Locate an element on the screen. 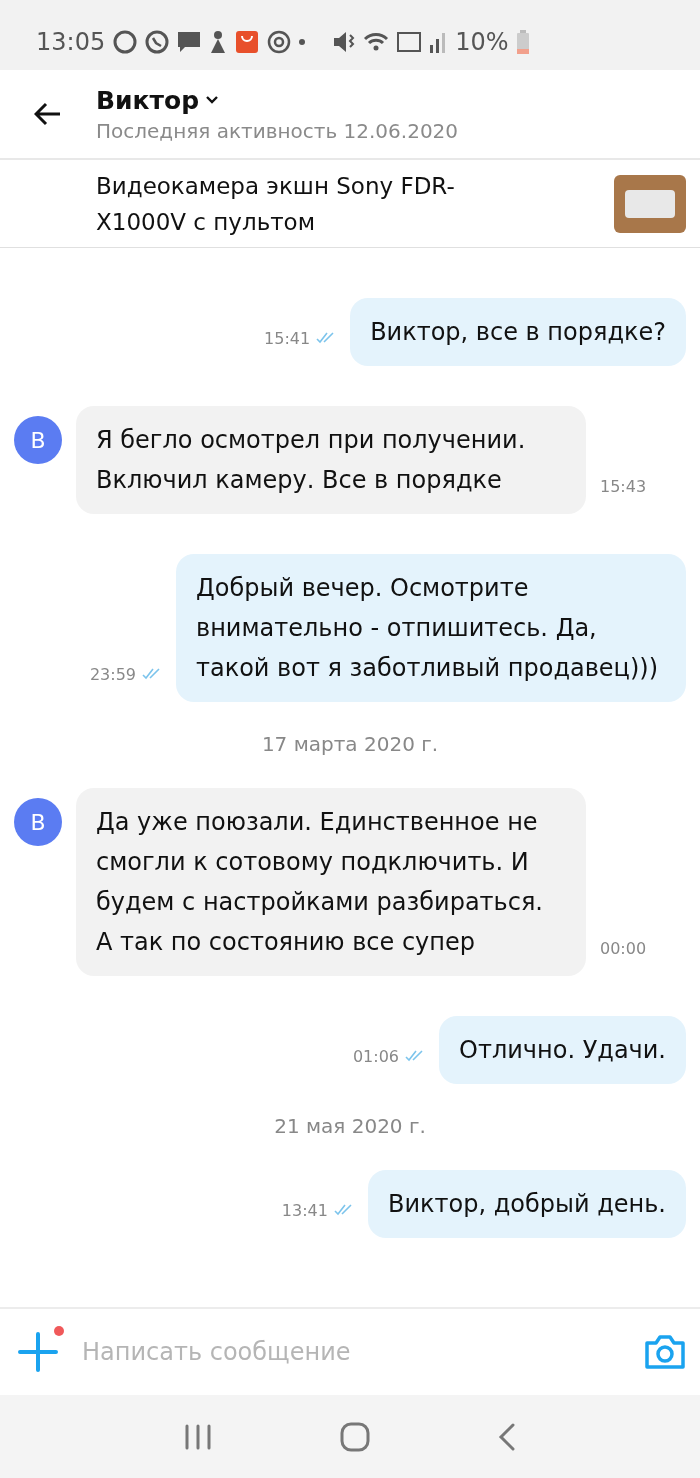  photo-placeholder is located at coordinates (650, 203).